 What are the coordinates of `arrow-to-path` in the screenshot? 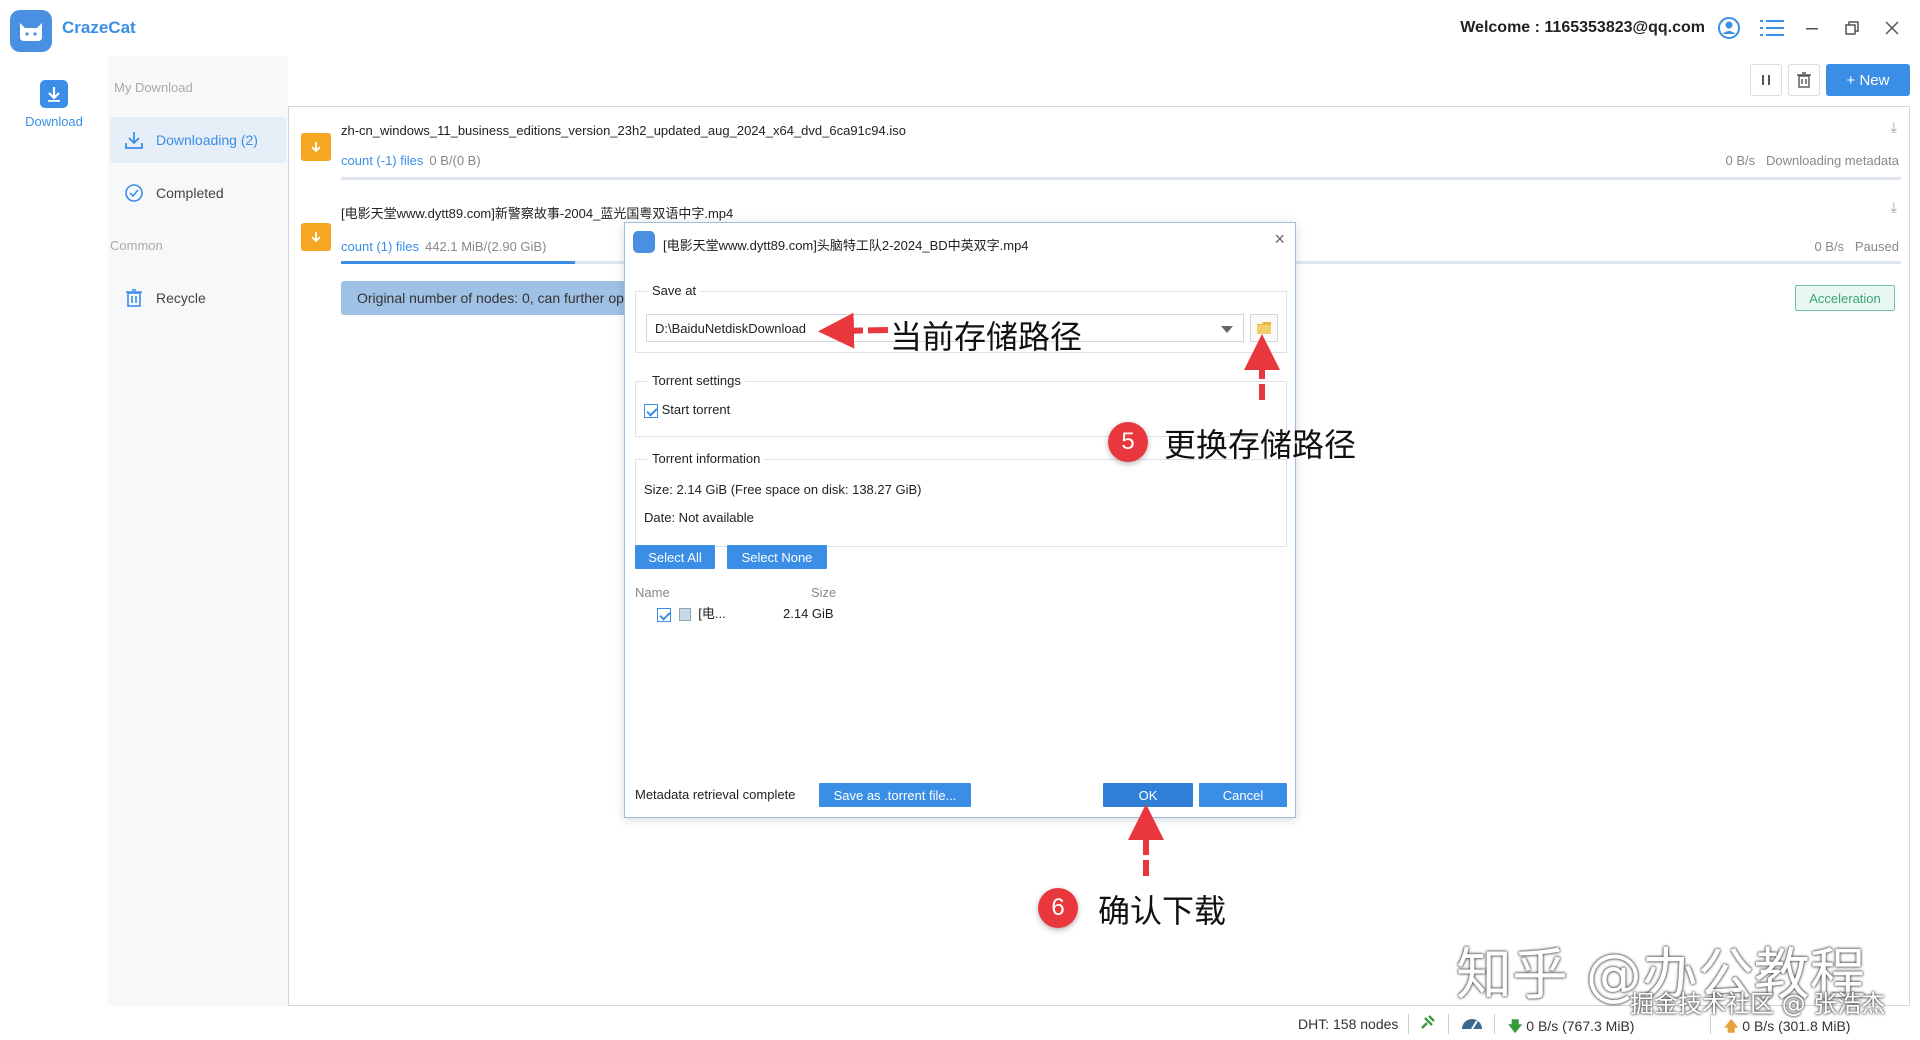 It's located at (853, 330).